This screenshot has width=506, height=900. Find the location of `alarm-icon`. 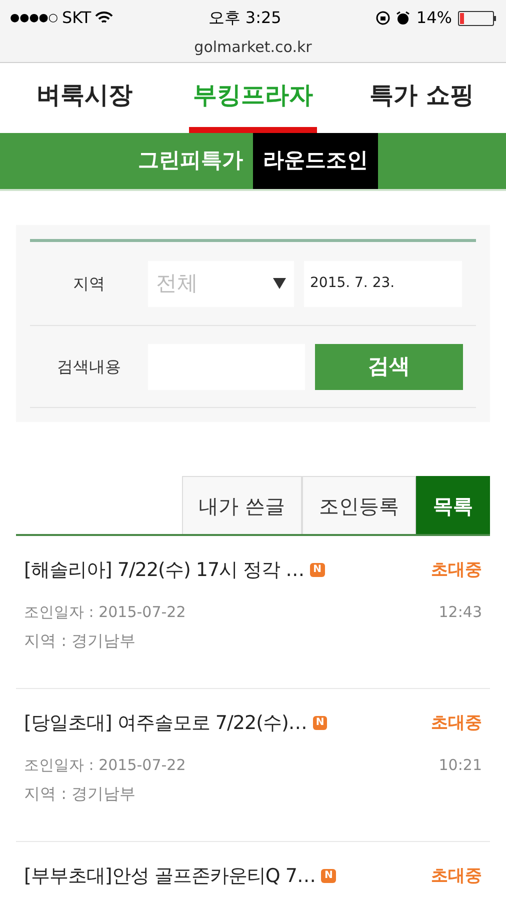

alarm-icon is located at coordinates (403, 18).